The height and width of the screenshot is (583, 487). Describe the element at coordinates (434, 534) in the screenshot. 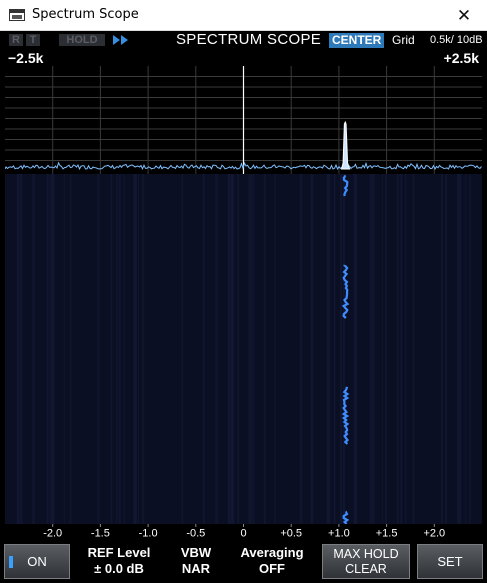

I see `axis-tick-label: +2.0` at that location.